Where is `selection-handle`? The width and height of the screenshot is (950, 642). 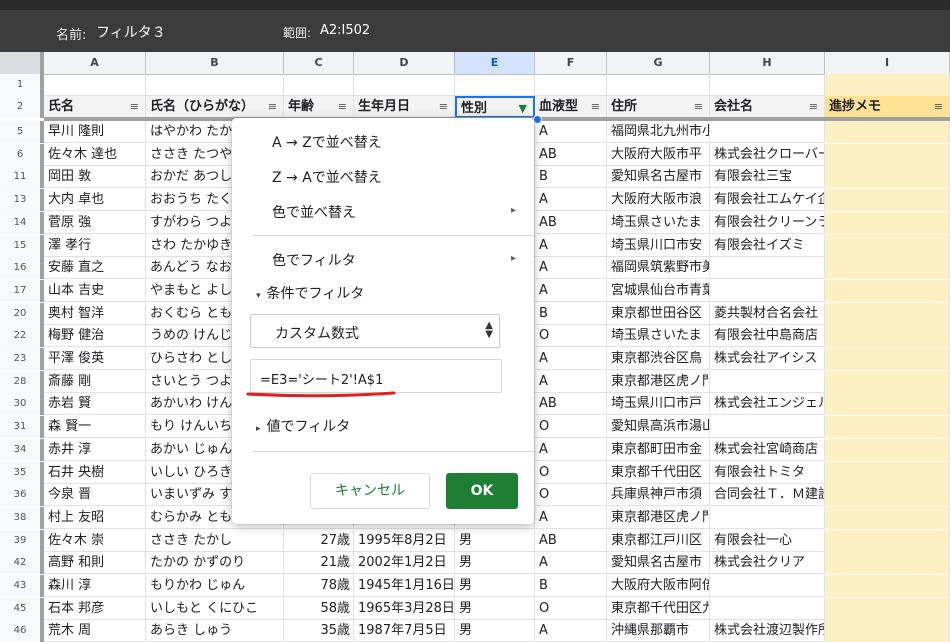 selection-handle is located at coordinates (537, 119).